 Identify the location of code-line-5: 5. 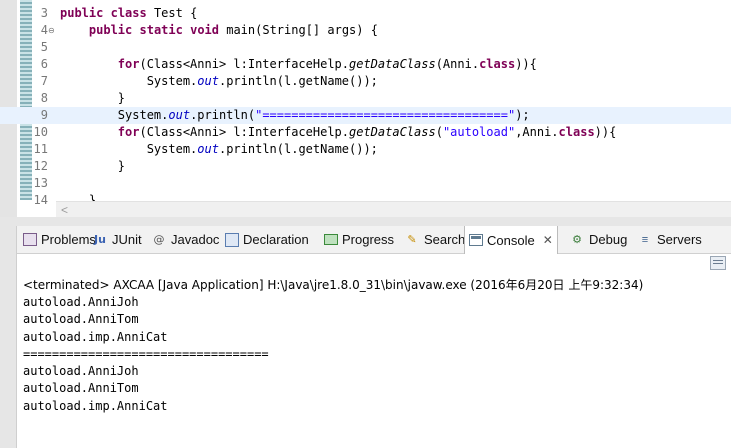
(365, 47).